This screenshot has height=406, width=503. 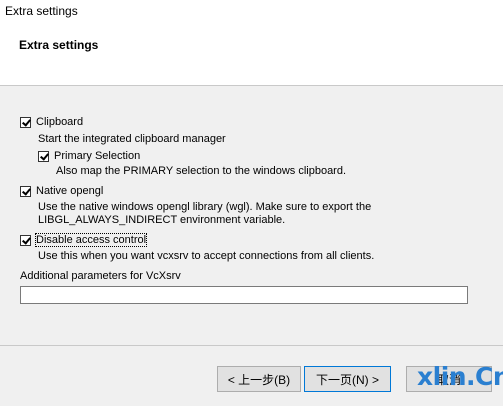 What do you see at coordinates (251, 11) in the screenshot?
I see `title-bar: Extra settings` at bounding box center [251, 11].